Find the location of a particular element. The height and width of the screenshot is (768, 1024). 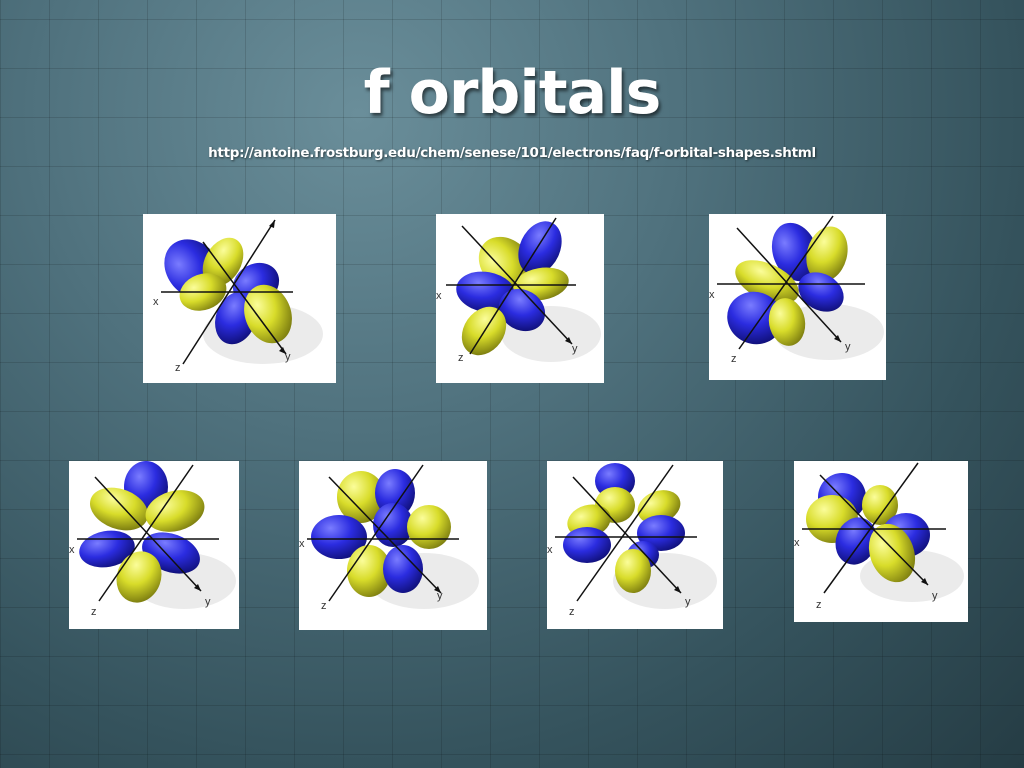

orbital-diagram-2: x y z is located at coordinates (518, 290).